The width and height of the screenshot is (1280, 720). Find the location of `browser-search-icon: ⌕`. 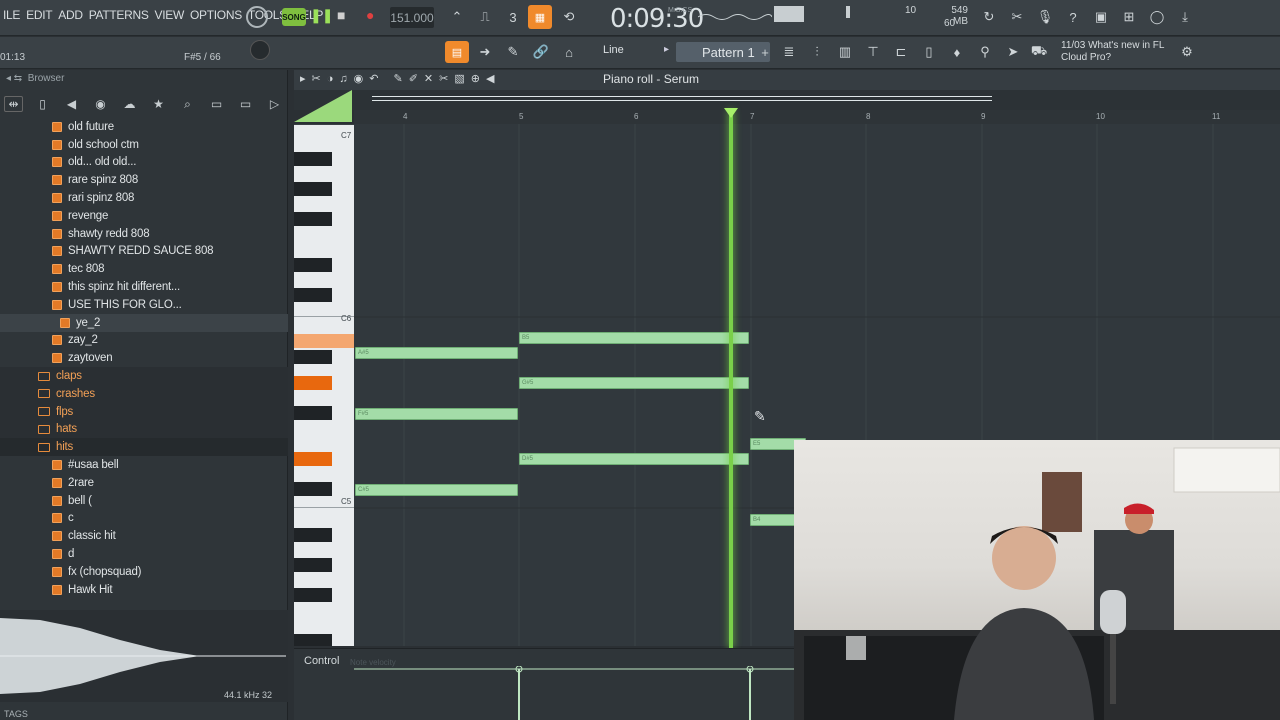

browser-search-icon: ⌕ is located at coordinates (187, 104).